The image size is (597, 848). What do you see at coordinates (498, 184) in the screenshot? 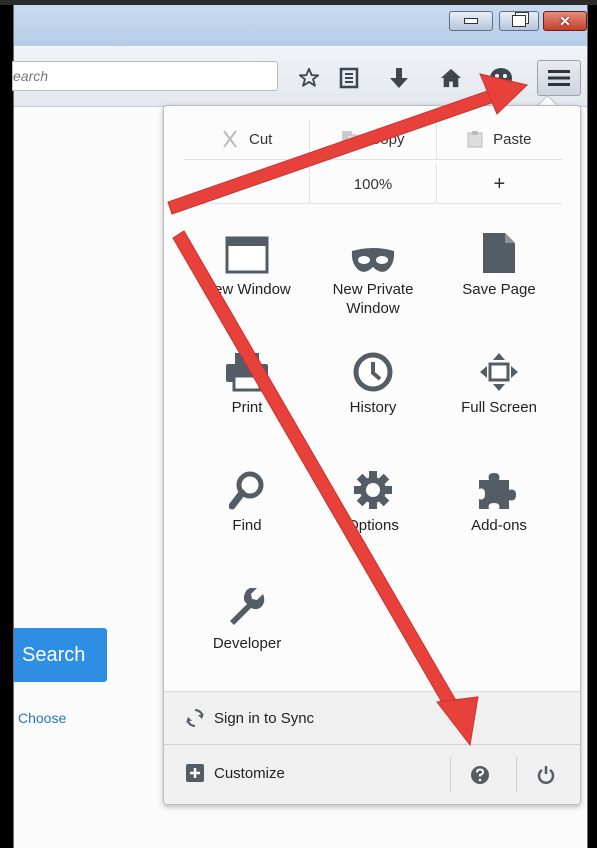
I see `zoom-in-button: +` at bounding box center [498, 184].